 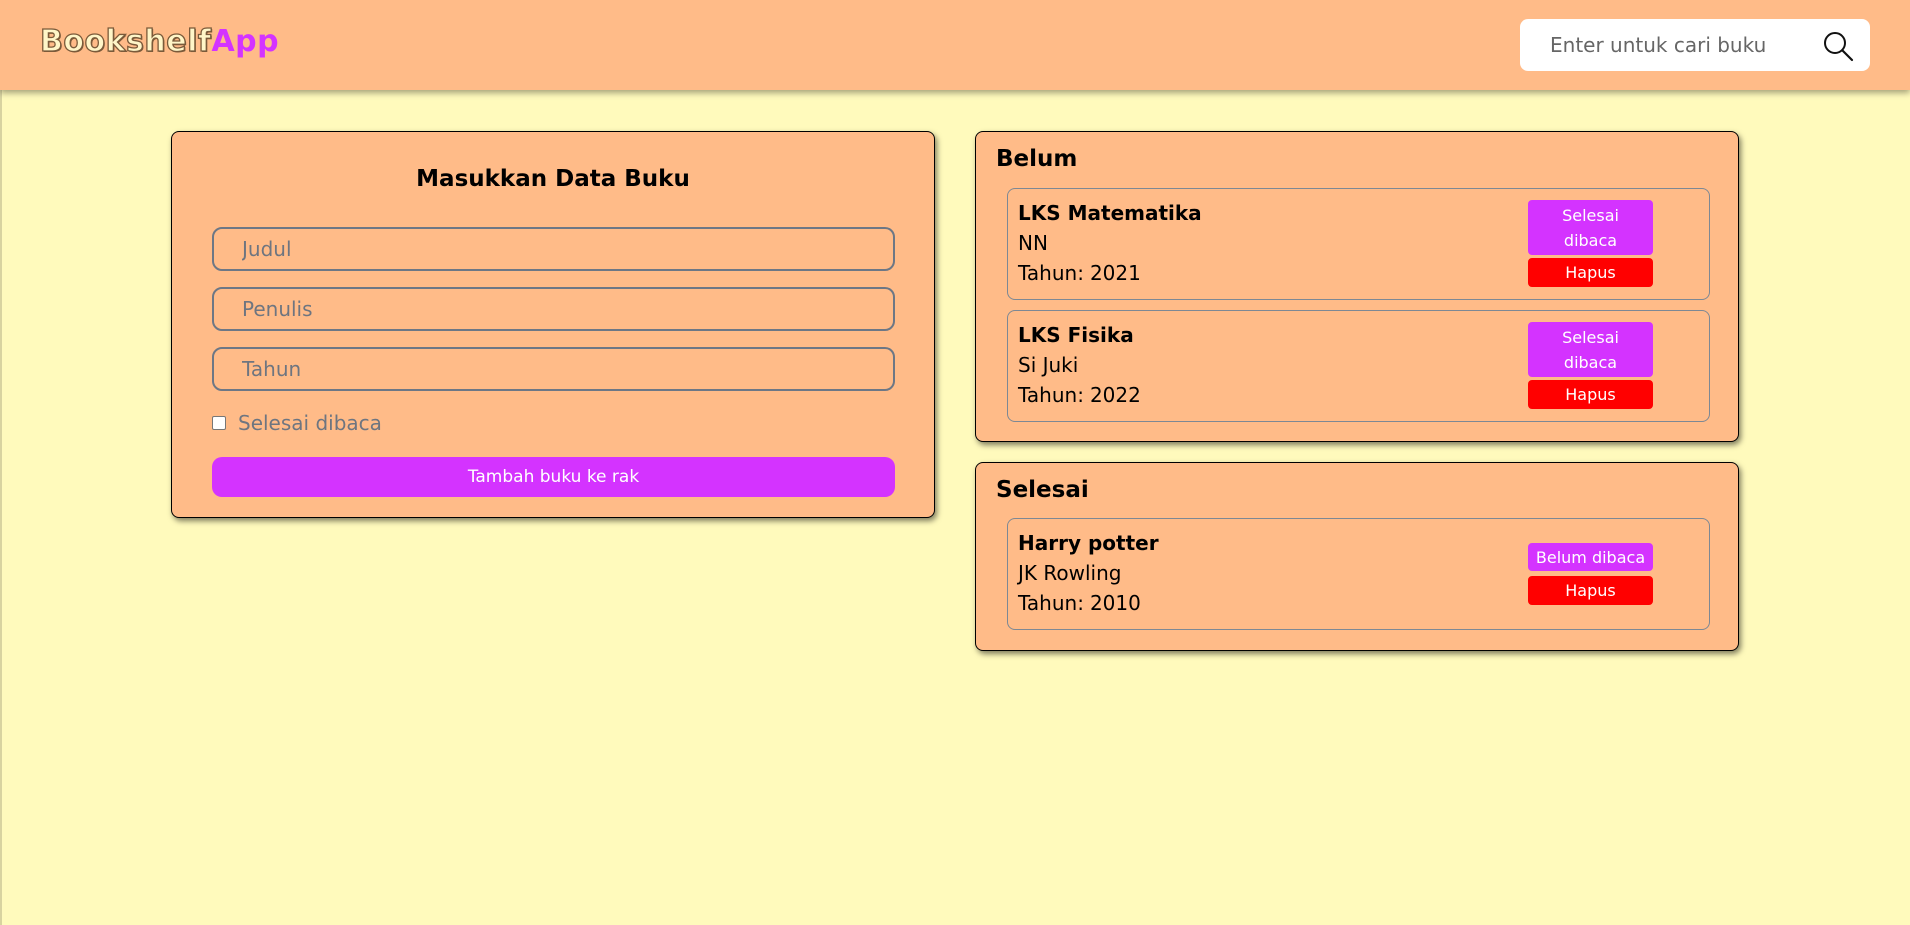 I want to click on book-author: JK Rowling, so click(x=1070, y=573).